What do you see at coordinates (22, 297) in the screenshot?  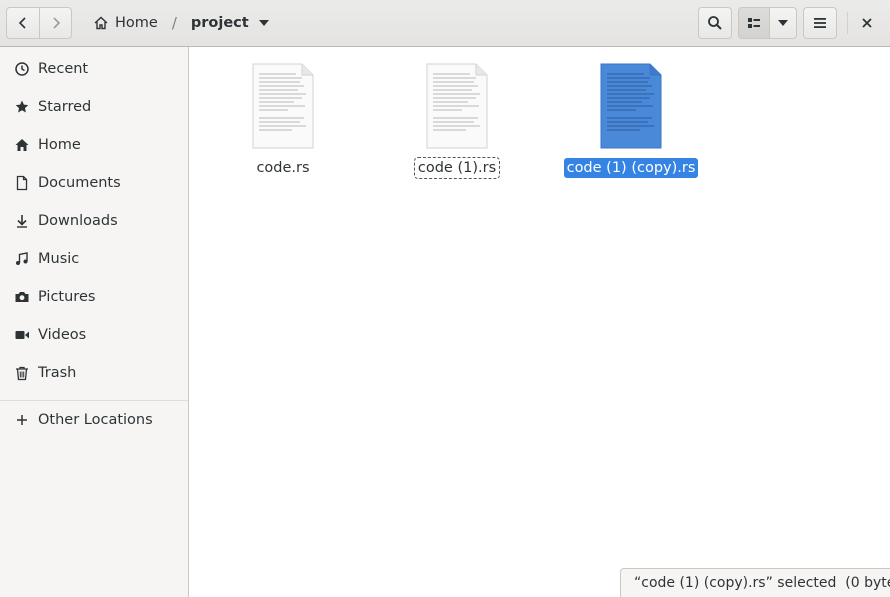 I see `camera-icon` at bounding box center [22, 297].